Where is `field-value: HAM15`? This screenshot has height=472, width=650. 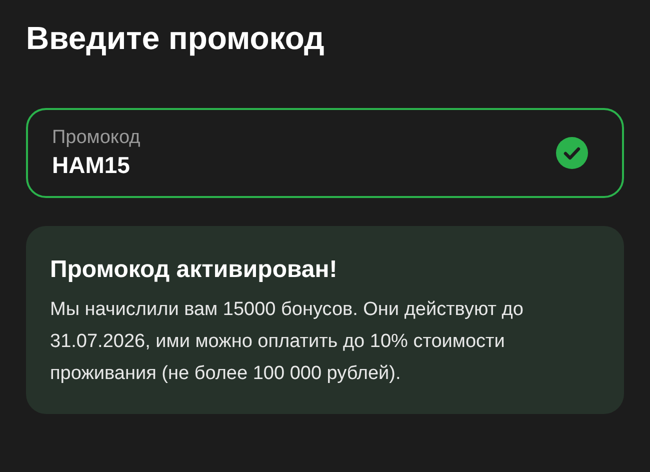
field-value: HAM15 is located at coordinates (91, 165).